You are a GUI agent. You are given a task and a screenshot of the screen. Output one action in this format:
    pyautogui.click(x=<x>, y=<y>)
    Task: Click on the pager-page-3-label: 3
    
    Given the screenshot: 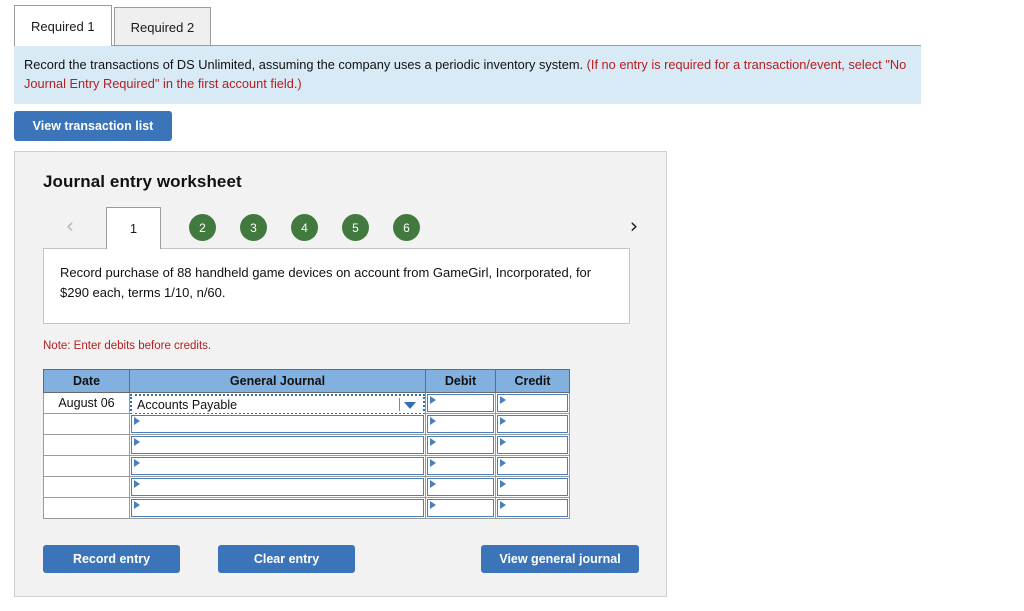 What is the action you would take?
    pyautogui.click(x=253, y=227)
    